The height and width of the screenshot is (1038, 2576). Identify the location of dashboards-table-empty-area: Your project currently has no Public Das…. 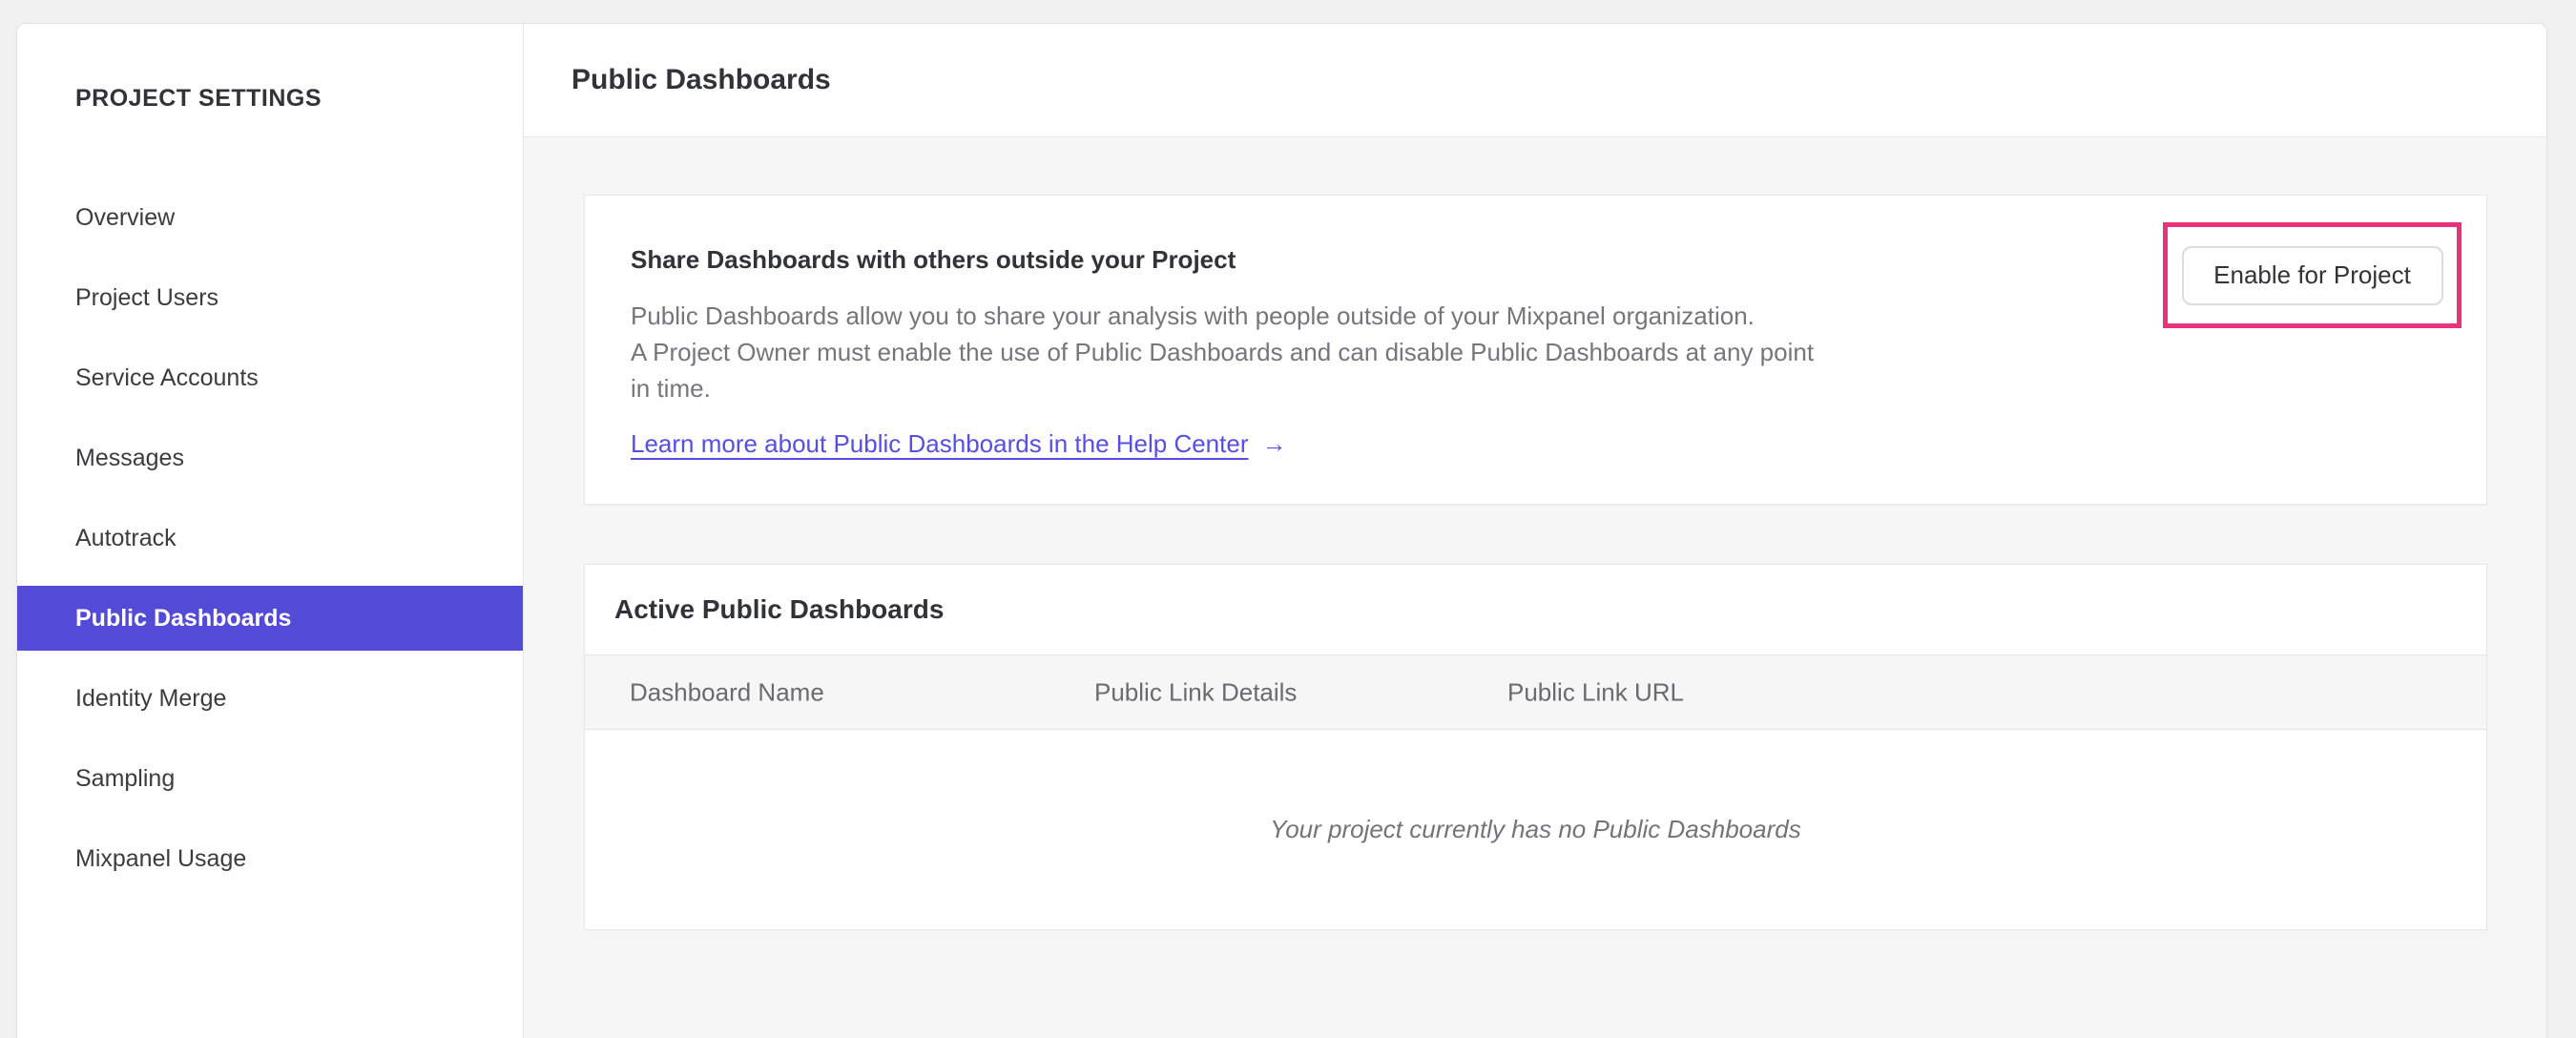
(1535, 829).